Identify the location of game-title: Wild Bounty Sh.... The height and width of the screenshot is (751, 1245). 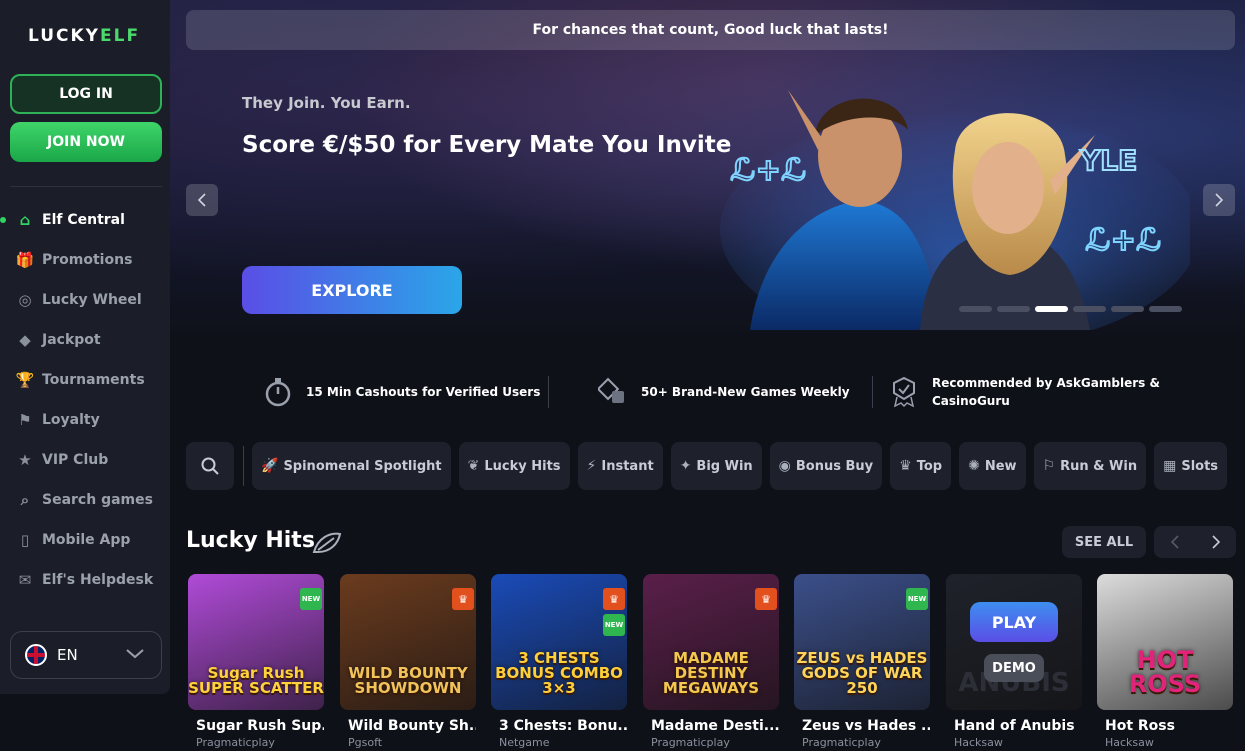
(408, 726).